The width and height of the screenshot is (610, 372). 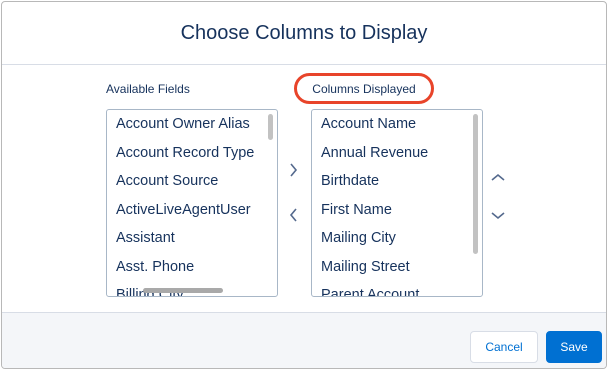 What do you see at coordinates (574, 347) in the screenshot?
I see `save-button: Save` at bounding box center [574, 347].